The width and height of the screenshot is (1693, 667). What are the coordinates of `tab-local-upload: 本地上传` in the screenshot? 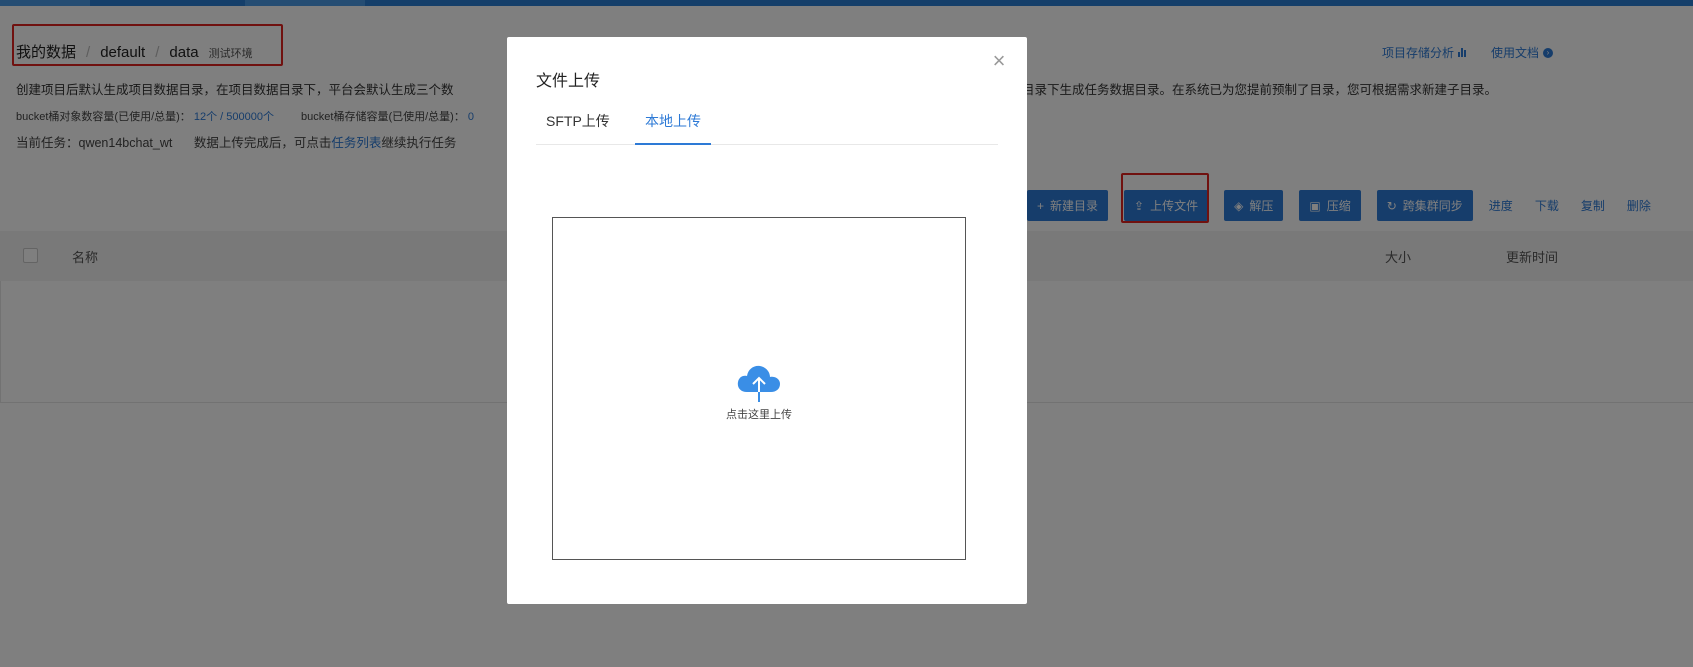 It's located at (673, 128).